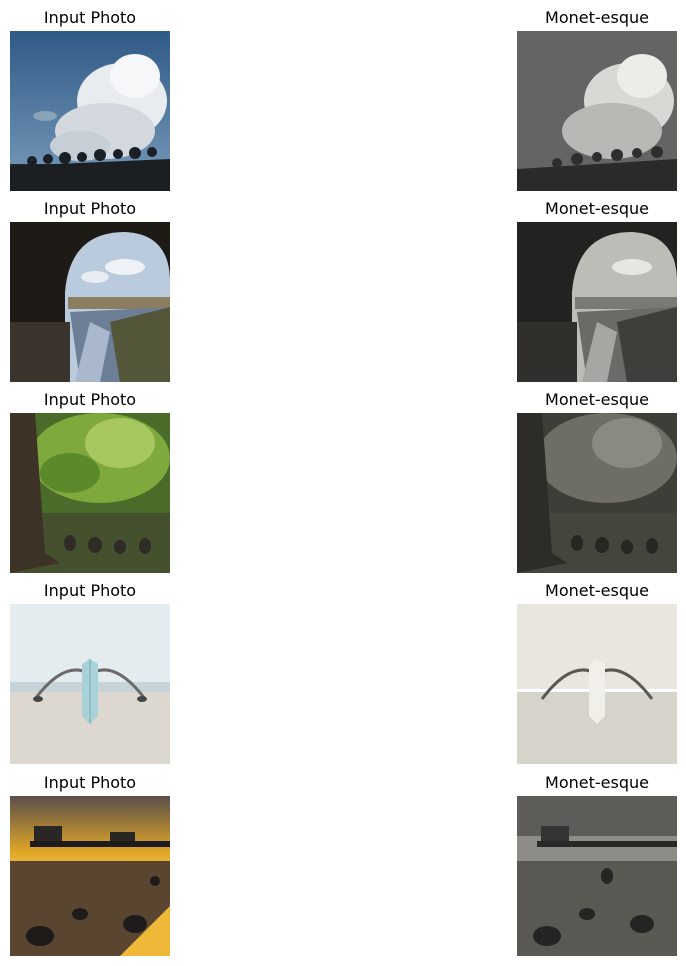 The image size is (686, 966). Describe the element at coordinates (597, 782) in the screenshot. I see `output-title-5: Monet-esque` at that location.